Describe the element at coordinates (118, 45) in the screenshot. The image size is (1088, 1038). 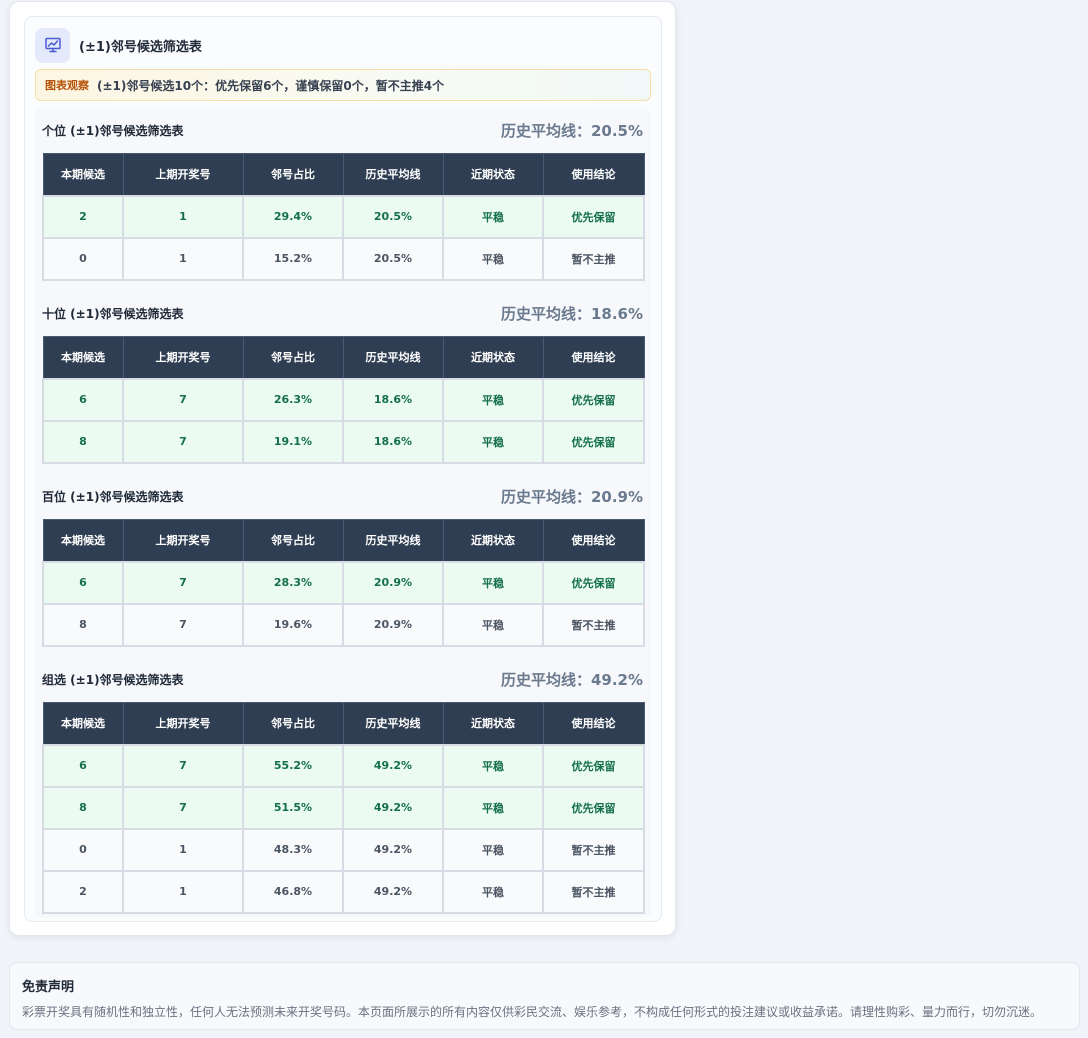
I see `panel-header: (±1)邻号候选筛选表` at that location.